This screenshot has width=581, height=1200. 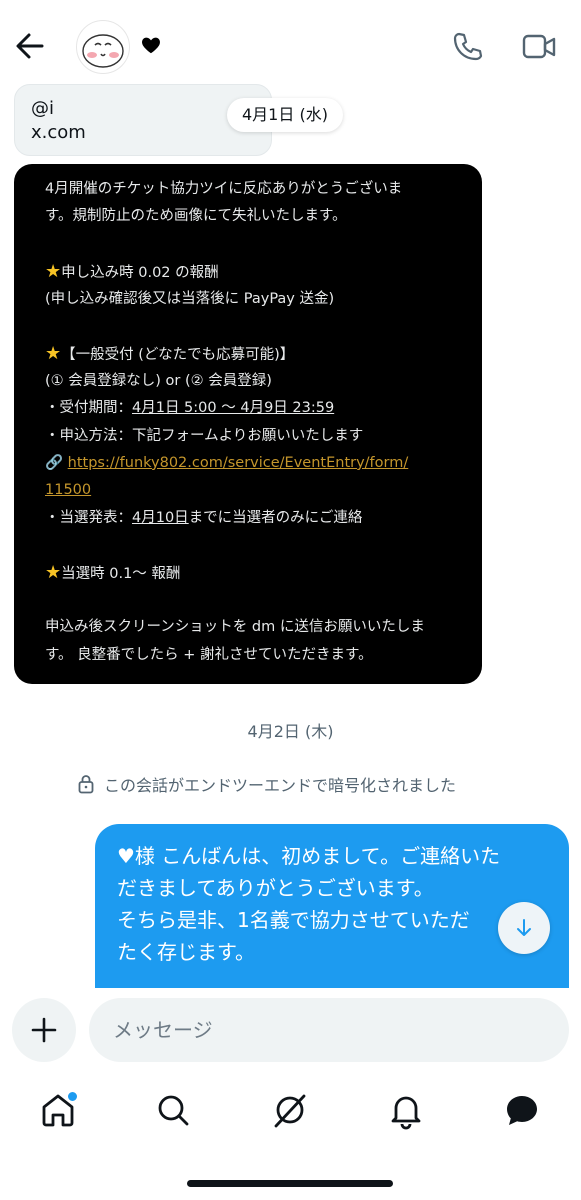 I want to click on message-input, so click(x=329, y=1030).